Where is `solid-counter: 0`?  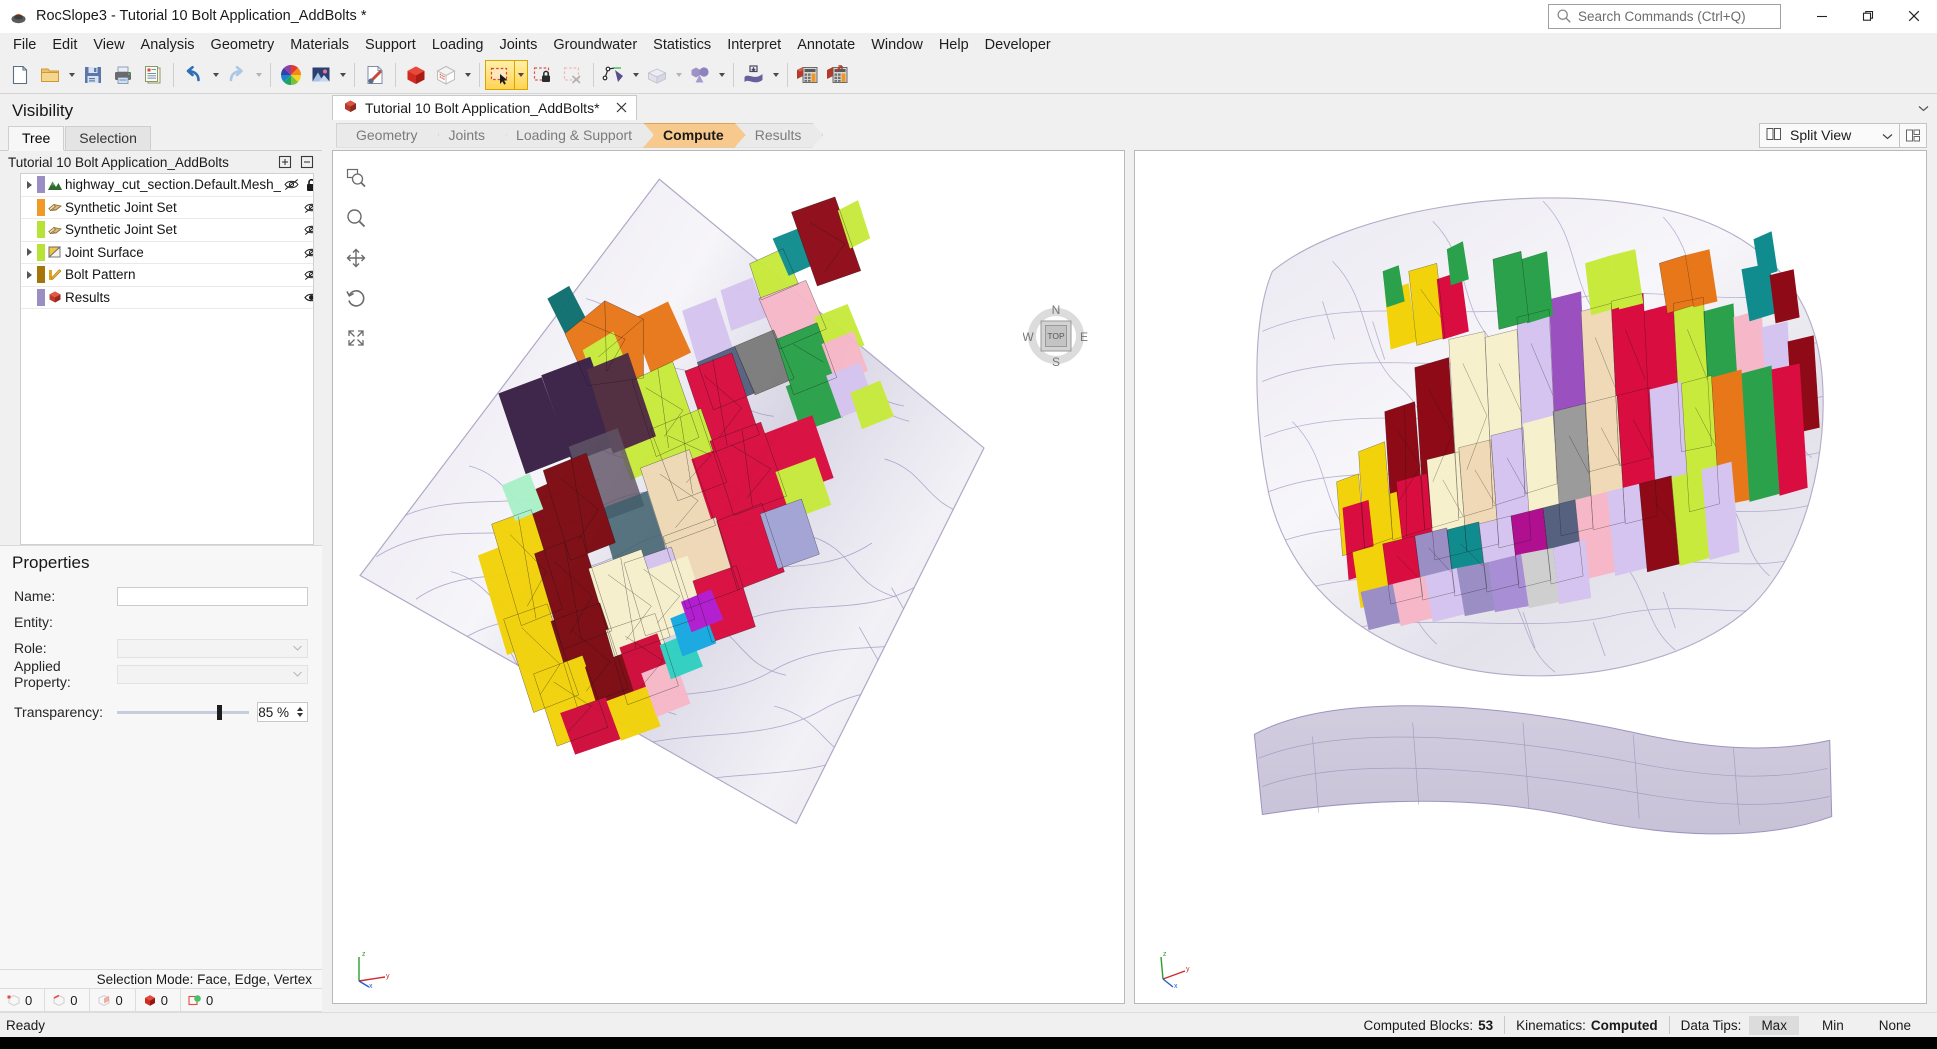
solid-counter: 0 is located at coordinates (158, 1000).